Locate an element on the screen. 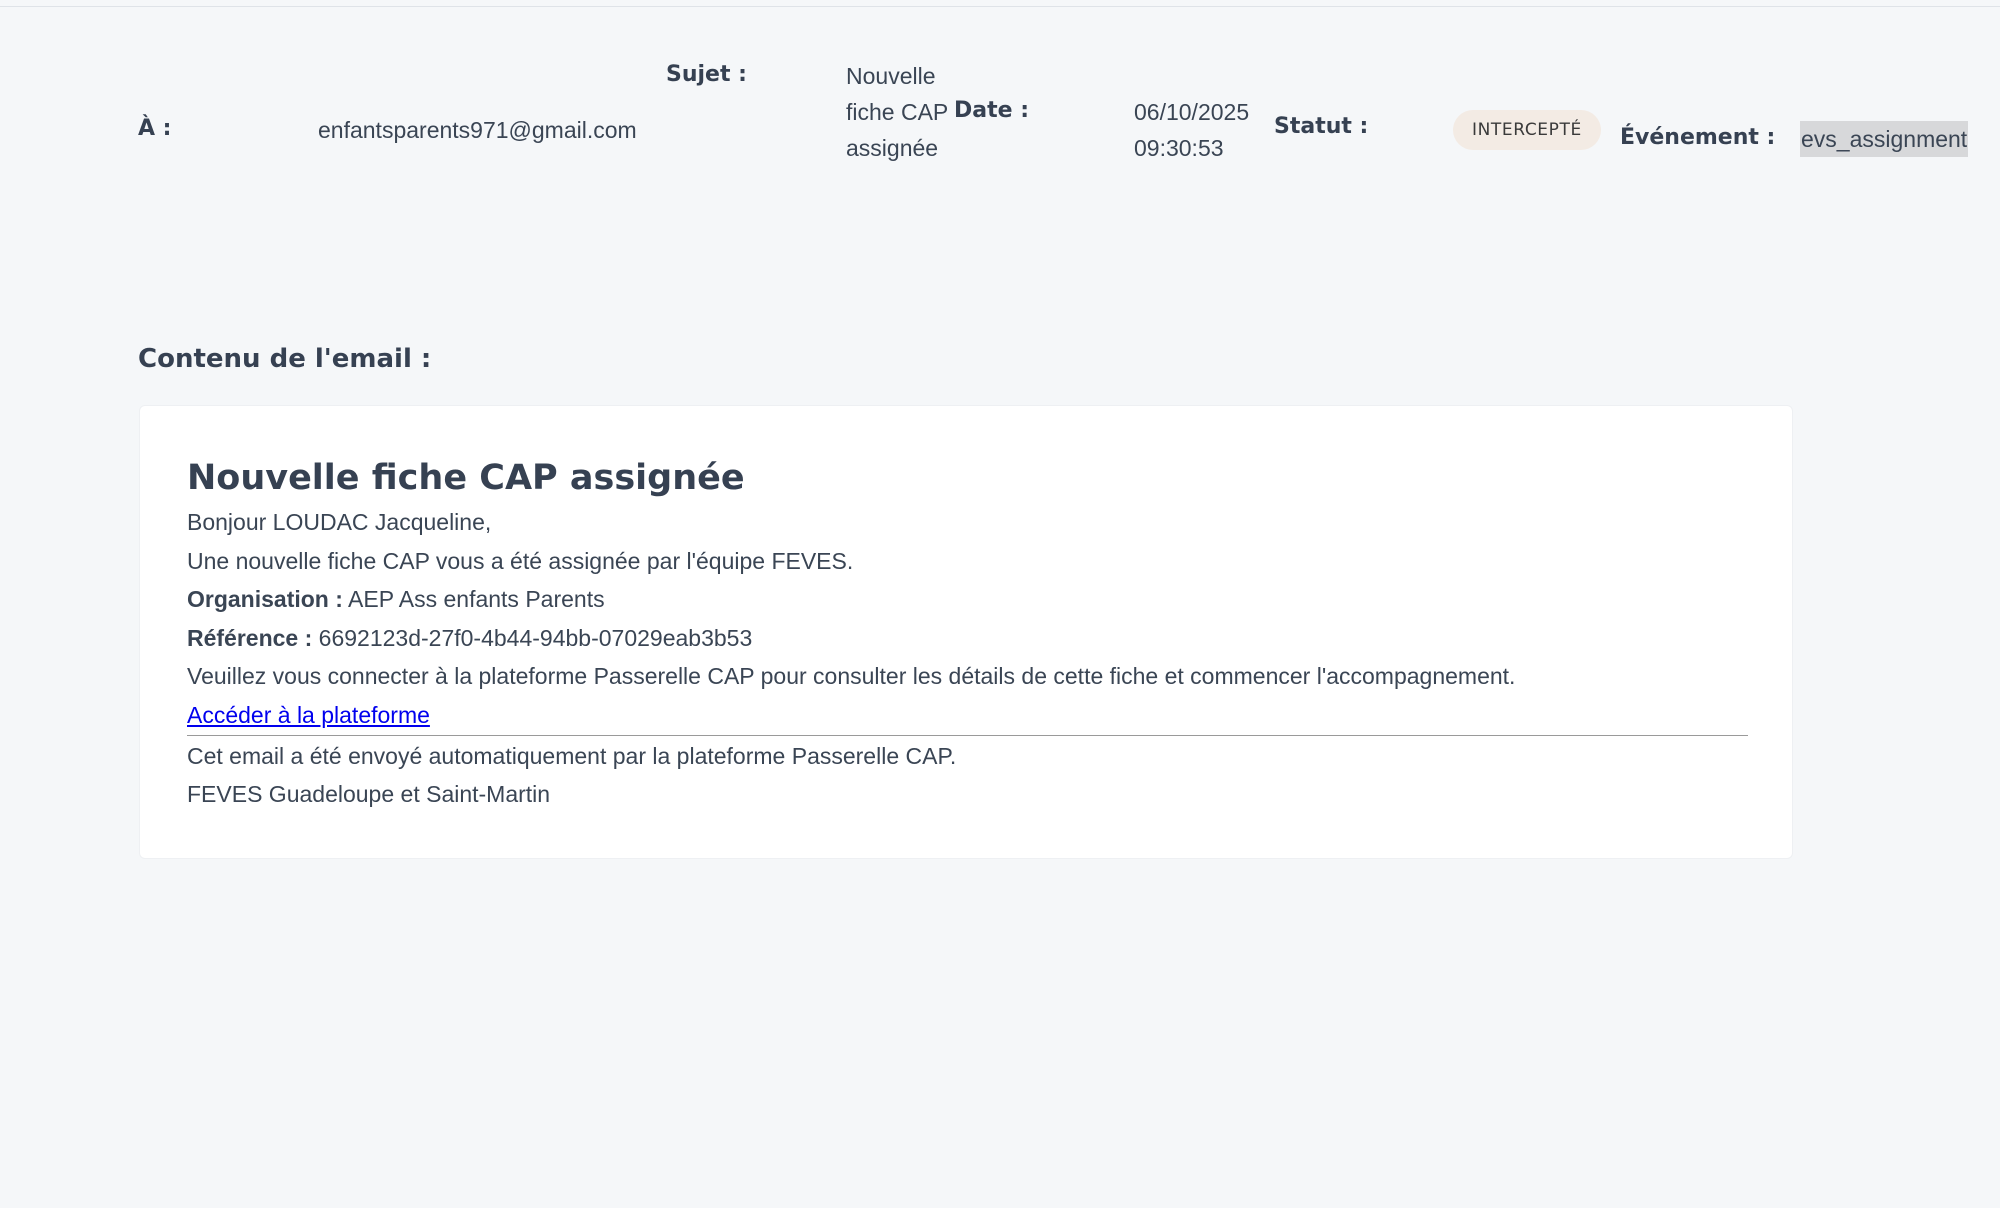 This screenshot has height=1208, width=2000. event-value: evs_assignment is located at coordinates (1884, 139).